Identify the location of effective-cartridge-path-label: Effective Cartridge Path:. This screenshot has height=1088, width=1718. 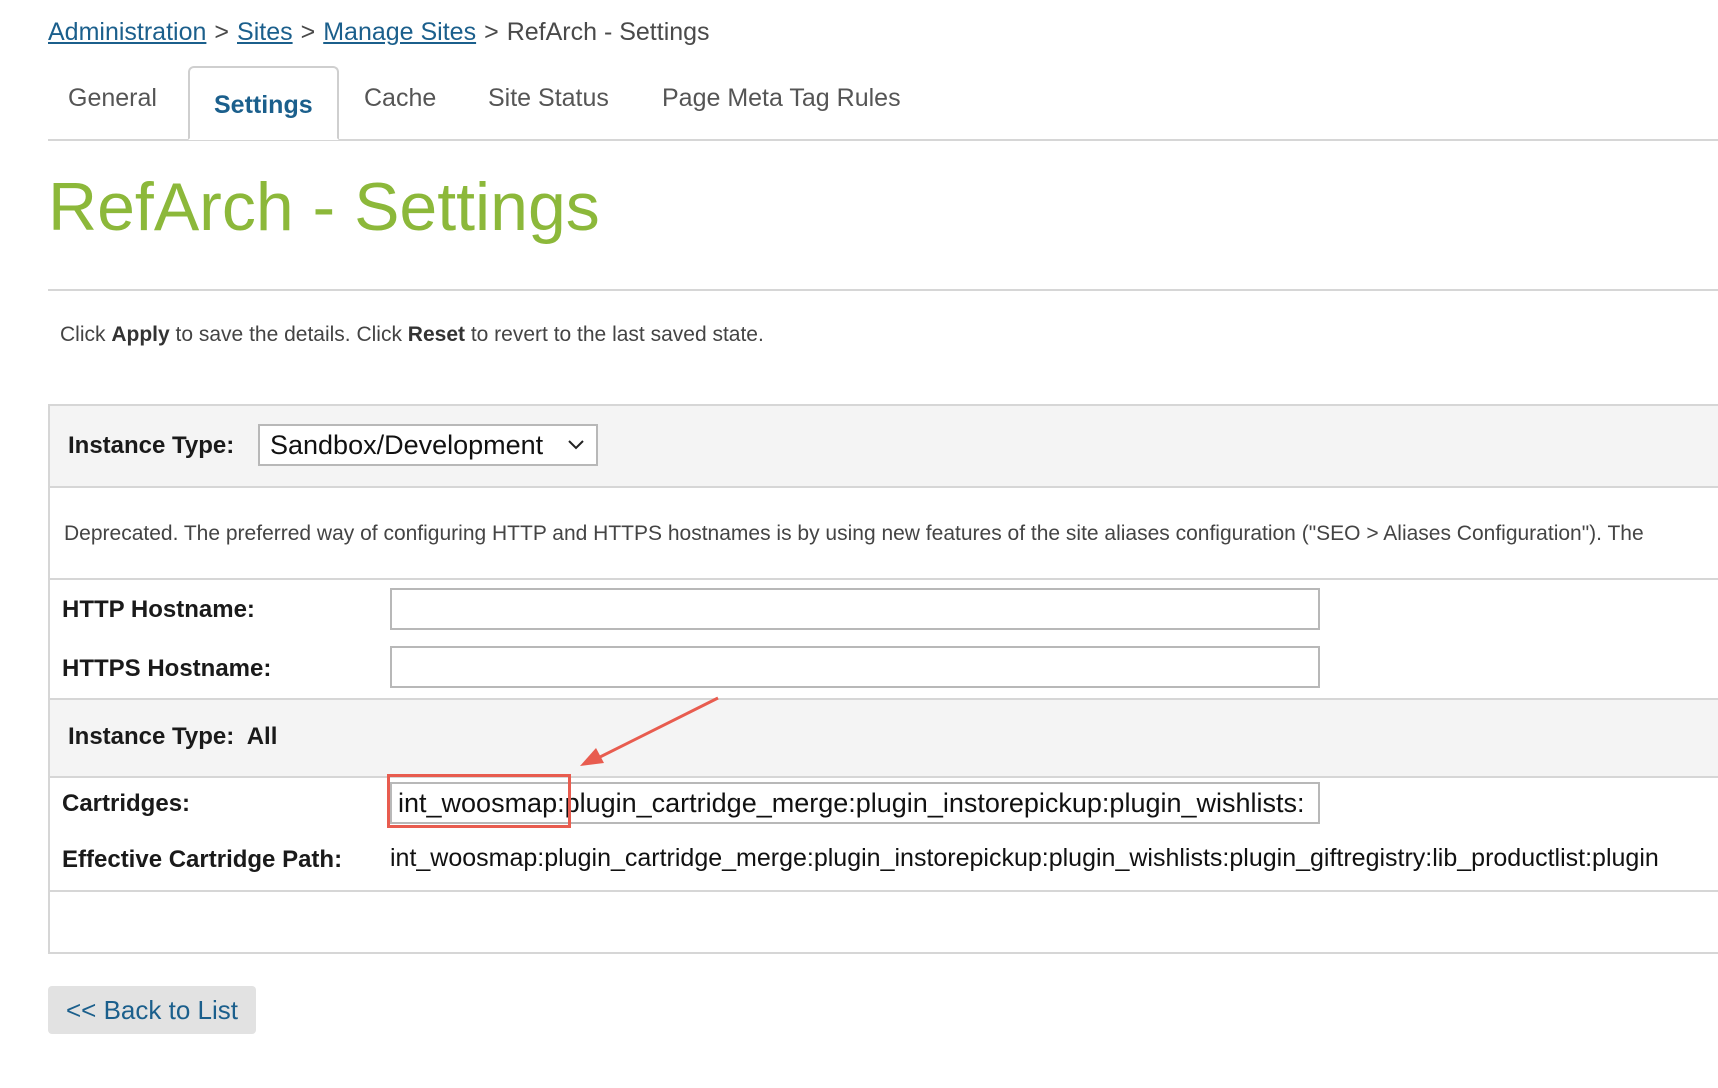
(202, 859).